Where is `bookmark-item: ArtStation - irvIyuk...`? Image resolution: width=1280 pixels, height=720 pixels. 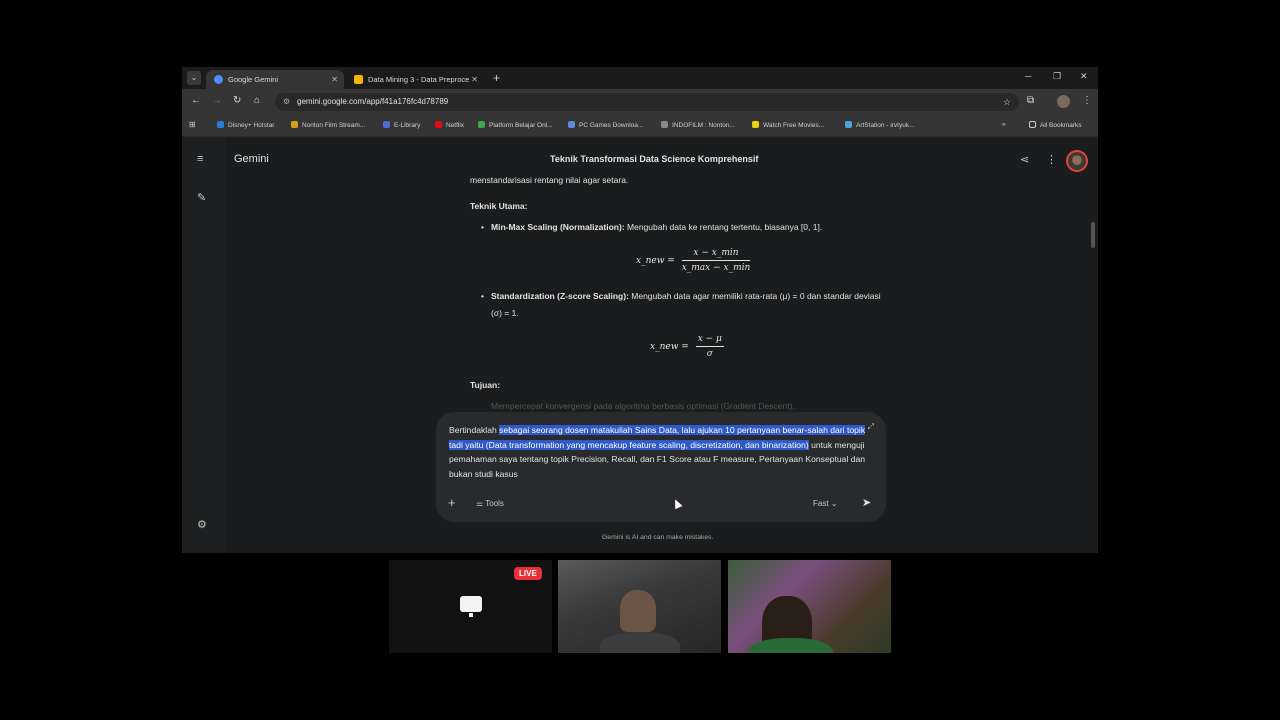 bookmark-item: ArtStation - irvIyuk... is located at coordinates (880, 125).